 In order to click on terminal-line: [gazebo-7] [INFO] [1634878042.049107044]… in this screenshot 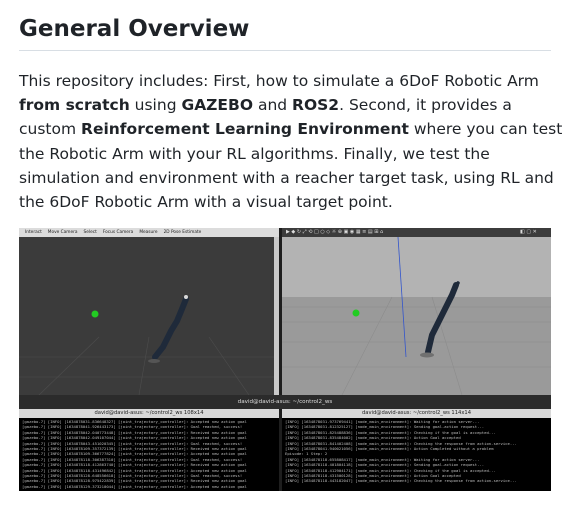, I will do `click(134, 438)`.